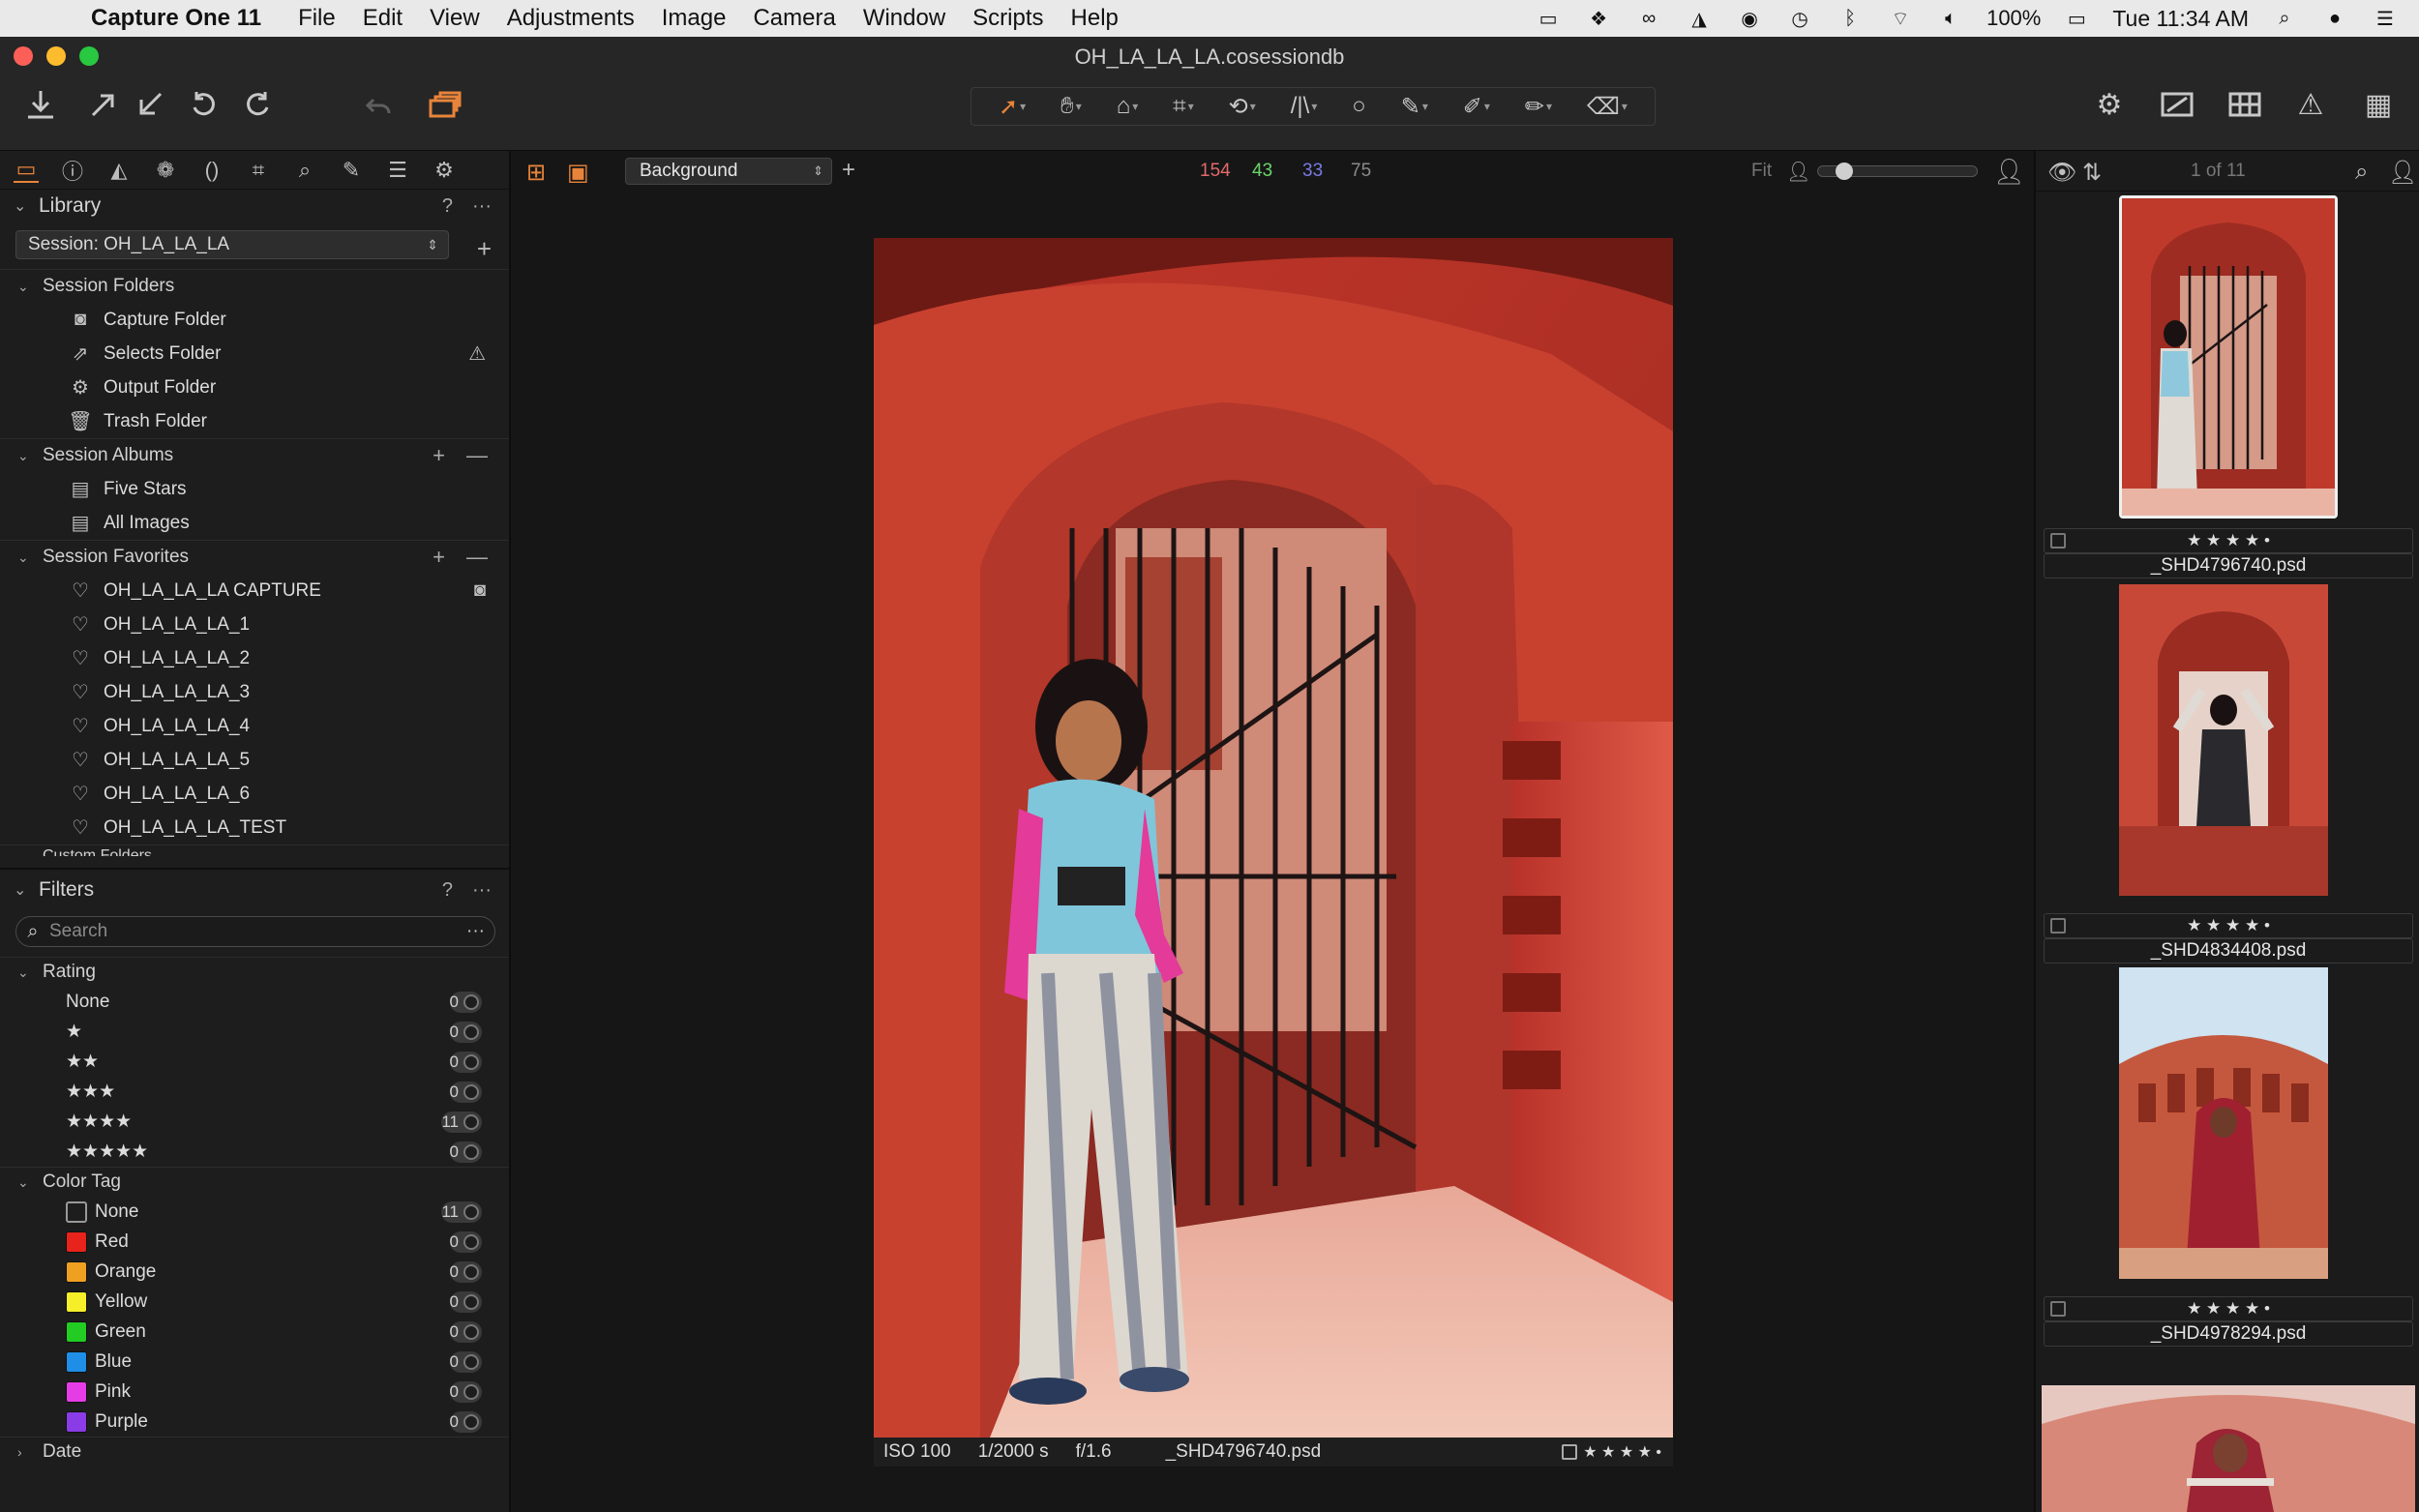  Describe the element at coordinates (445, 104) in the screenshot. I see `variants-icon` at that location.